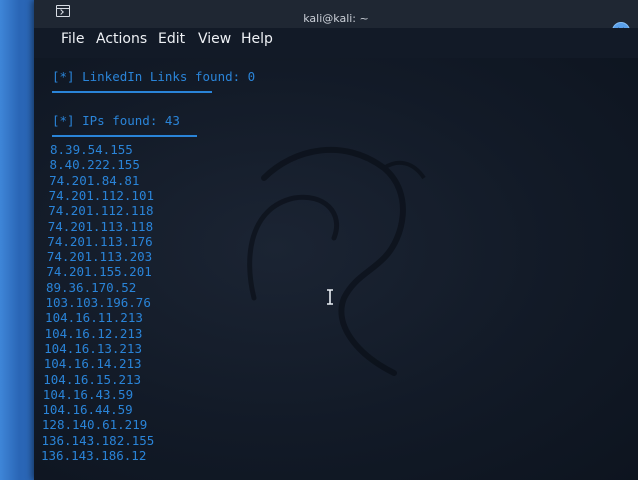 The image size is (638, 480). Describe the element at coordinates (336, 43) in the screenshot. I see `menu-bar: File Actions Edit View Help` at that location.